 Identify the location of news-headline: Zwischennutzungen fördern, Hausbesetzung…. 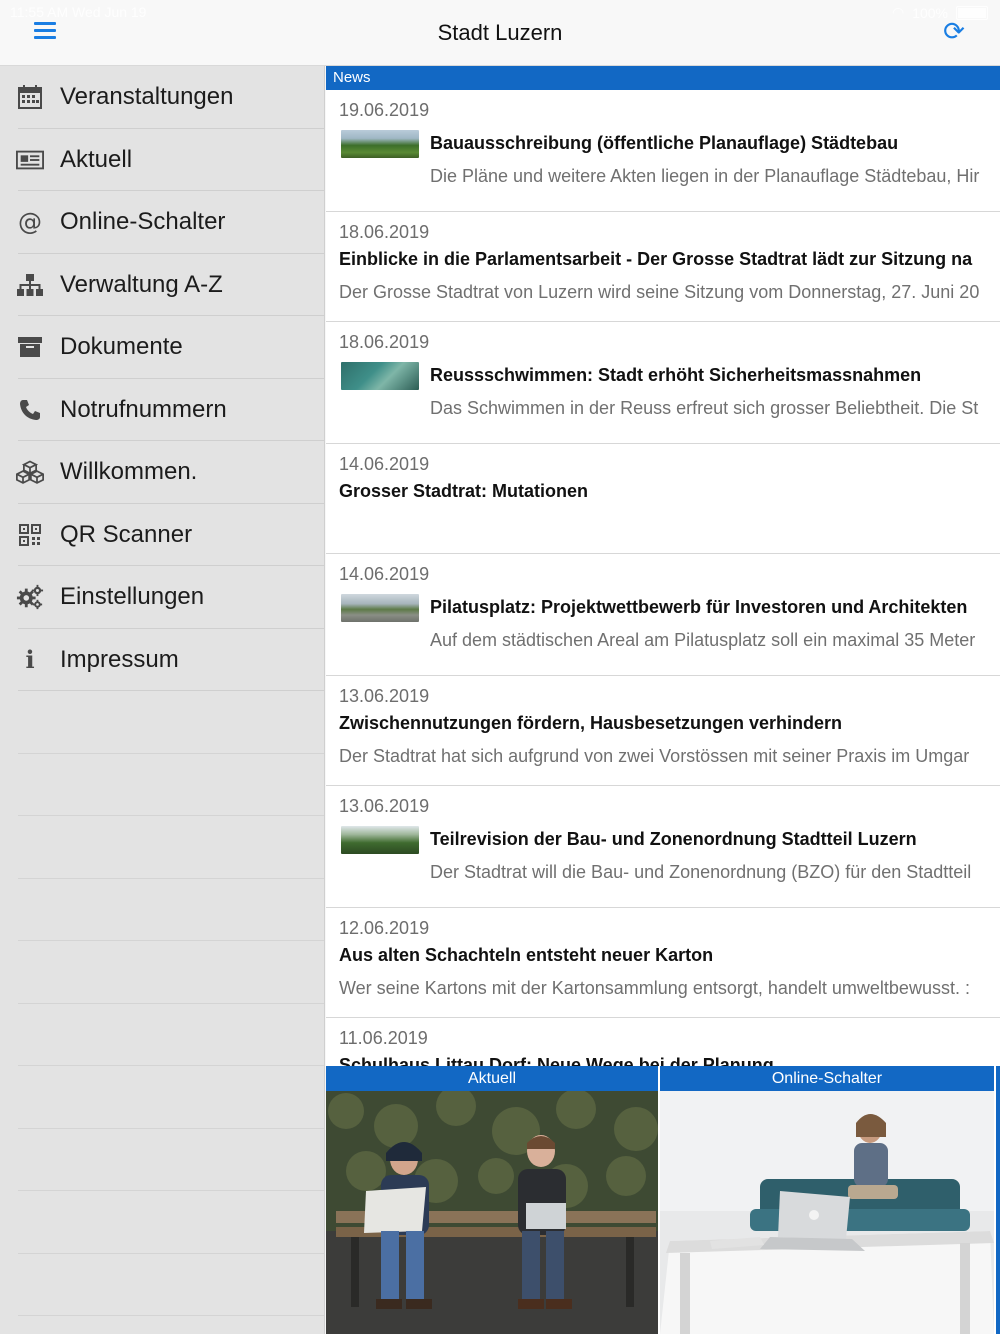
(591, 723).